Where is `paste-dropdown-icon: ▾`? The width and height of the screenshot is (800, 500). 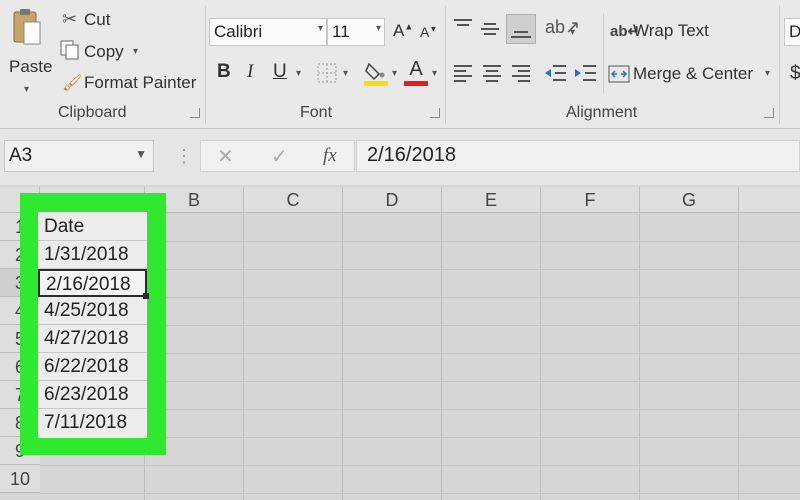
paste-dropdown-icon: ▾ is located at coordinates (26, 89).